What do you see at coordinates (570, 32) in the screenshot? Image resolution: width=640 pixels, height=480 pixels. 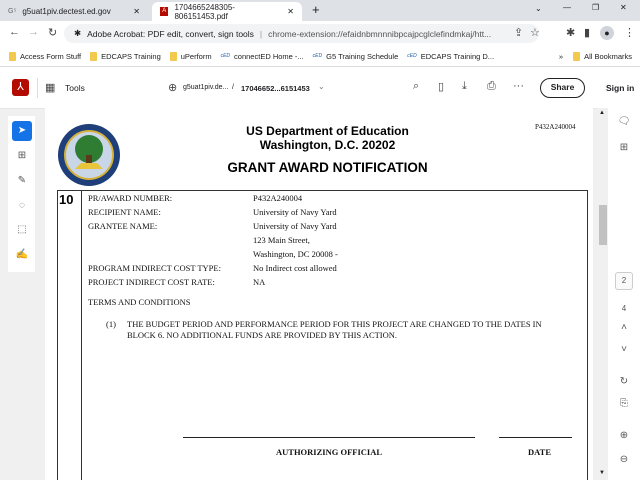 I see `extensions-icon: ✱` at bounding box center [570, 32].